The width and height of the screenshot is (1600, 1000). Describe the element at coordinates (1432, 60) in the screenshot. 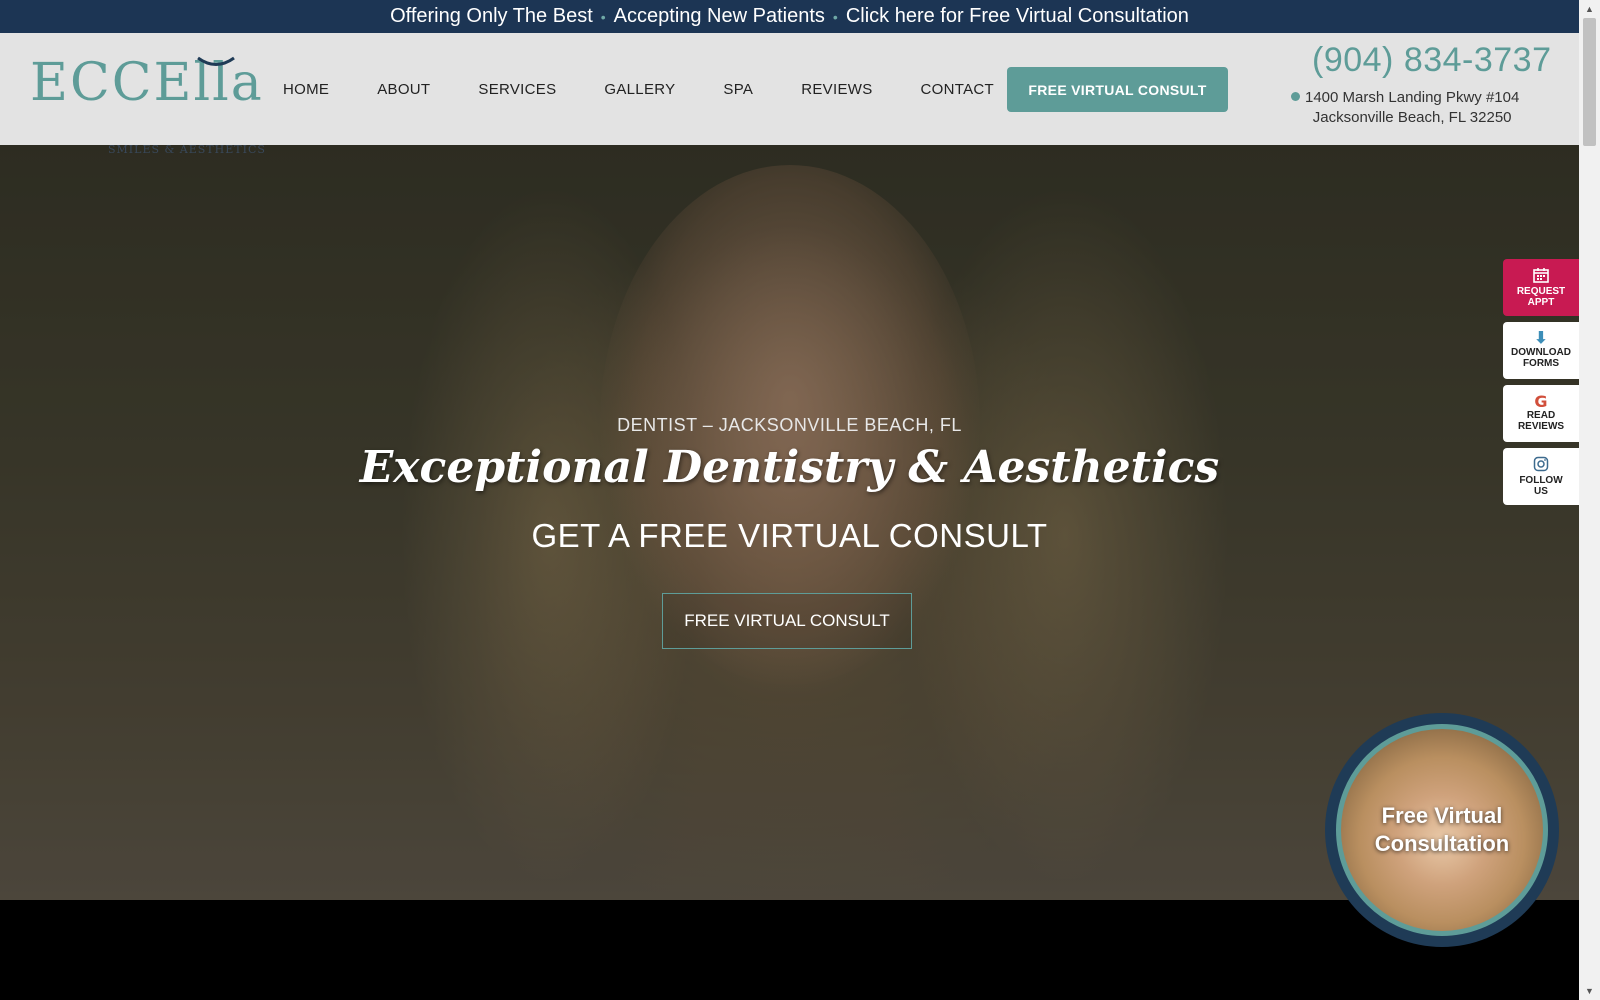

I see `phone-number: (904) 834-3737` at that location.